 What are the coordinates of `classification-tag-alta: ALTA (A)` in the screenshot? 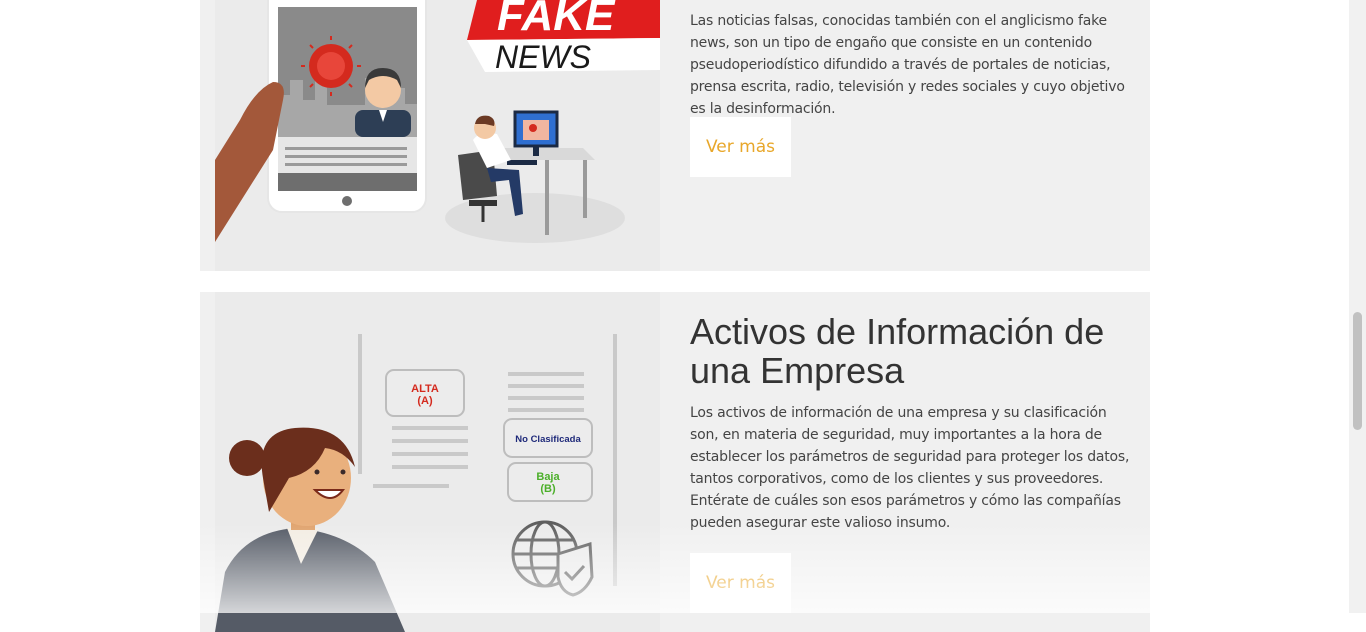 It's located at (425, 393).